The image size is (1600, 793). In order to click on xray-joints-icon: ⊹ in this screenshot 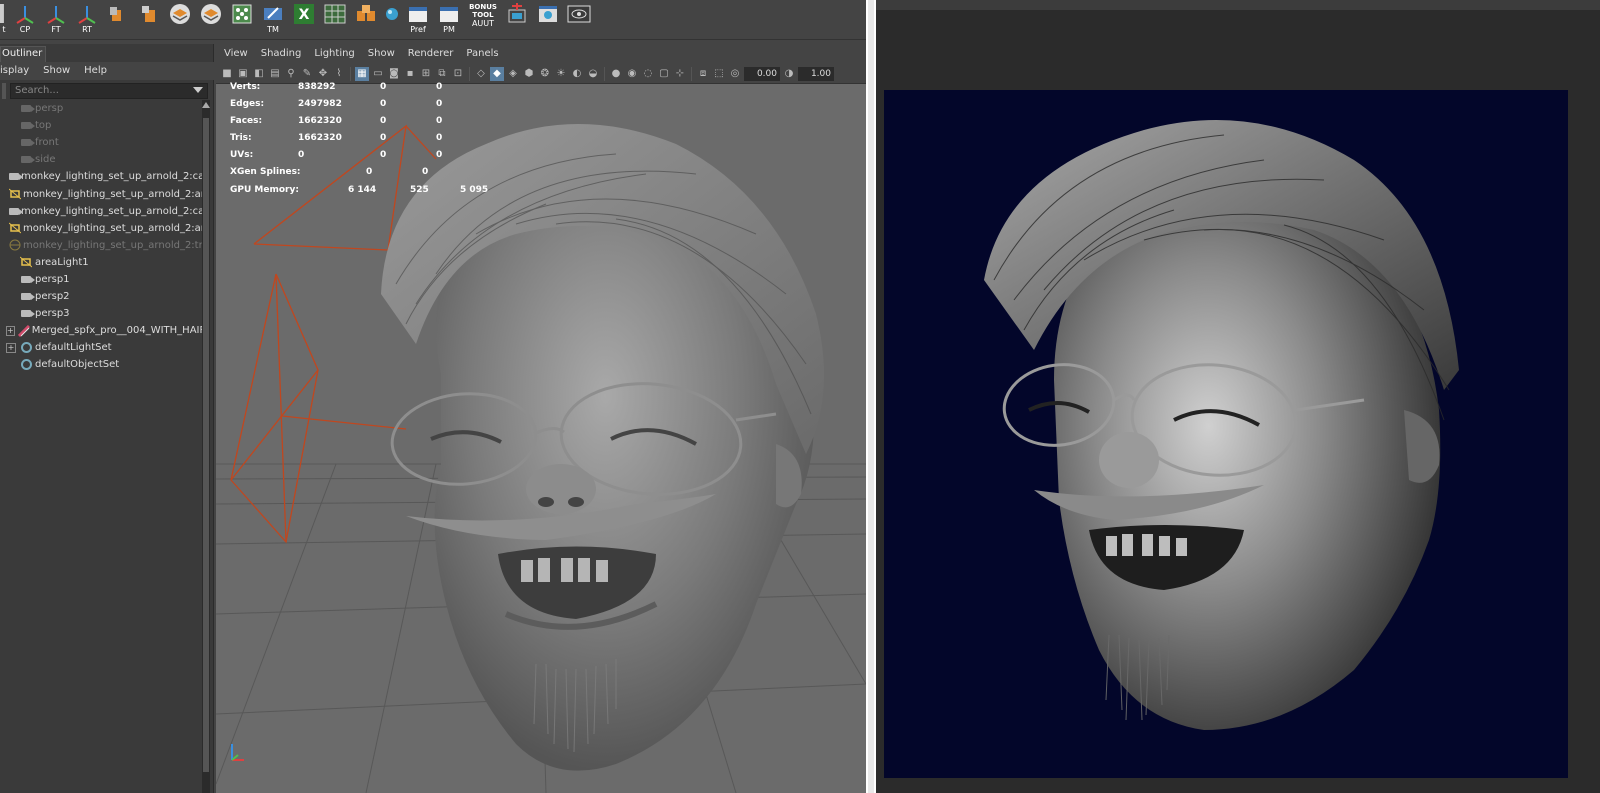, I will do `click(680, 74)`.